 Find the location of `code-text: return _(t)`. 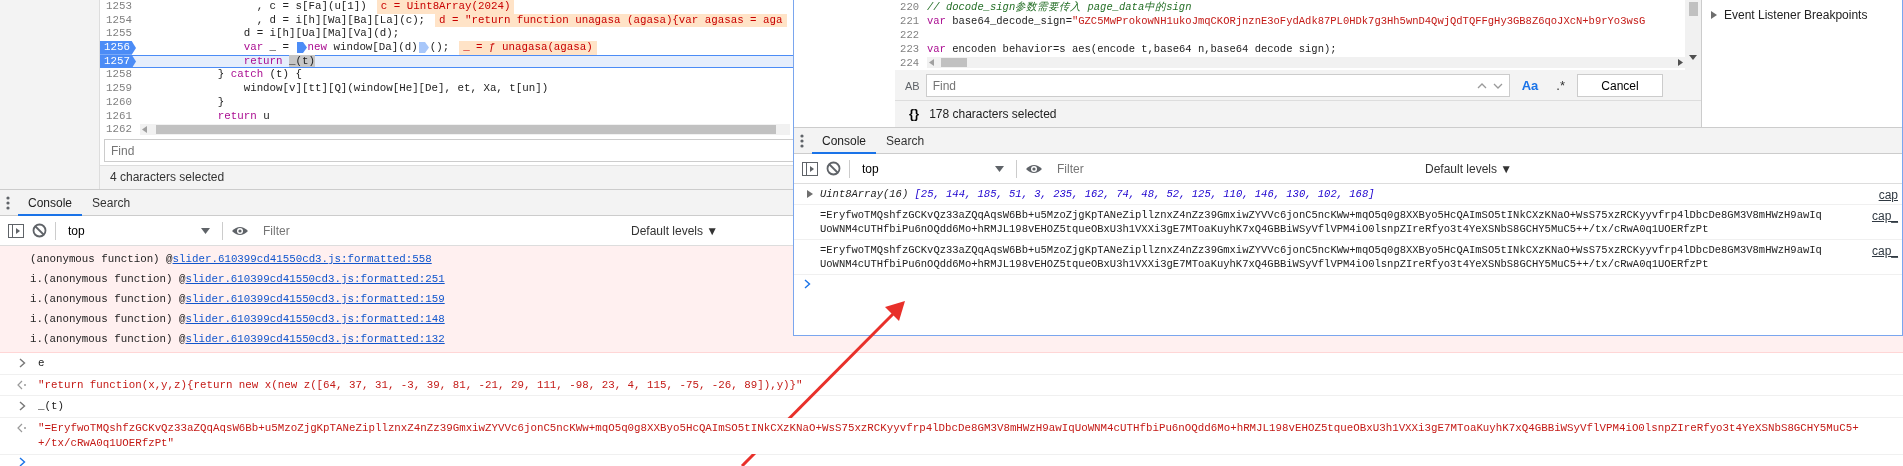

code-text: return _(t) is located at coordinates (279, 61).